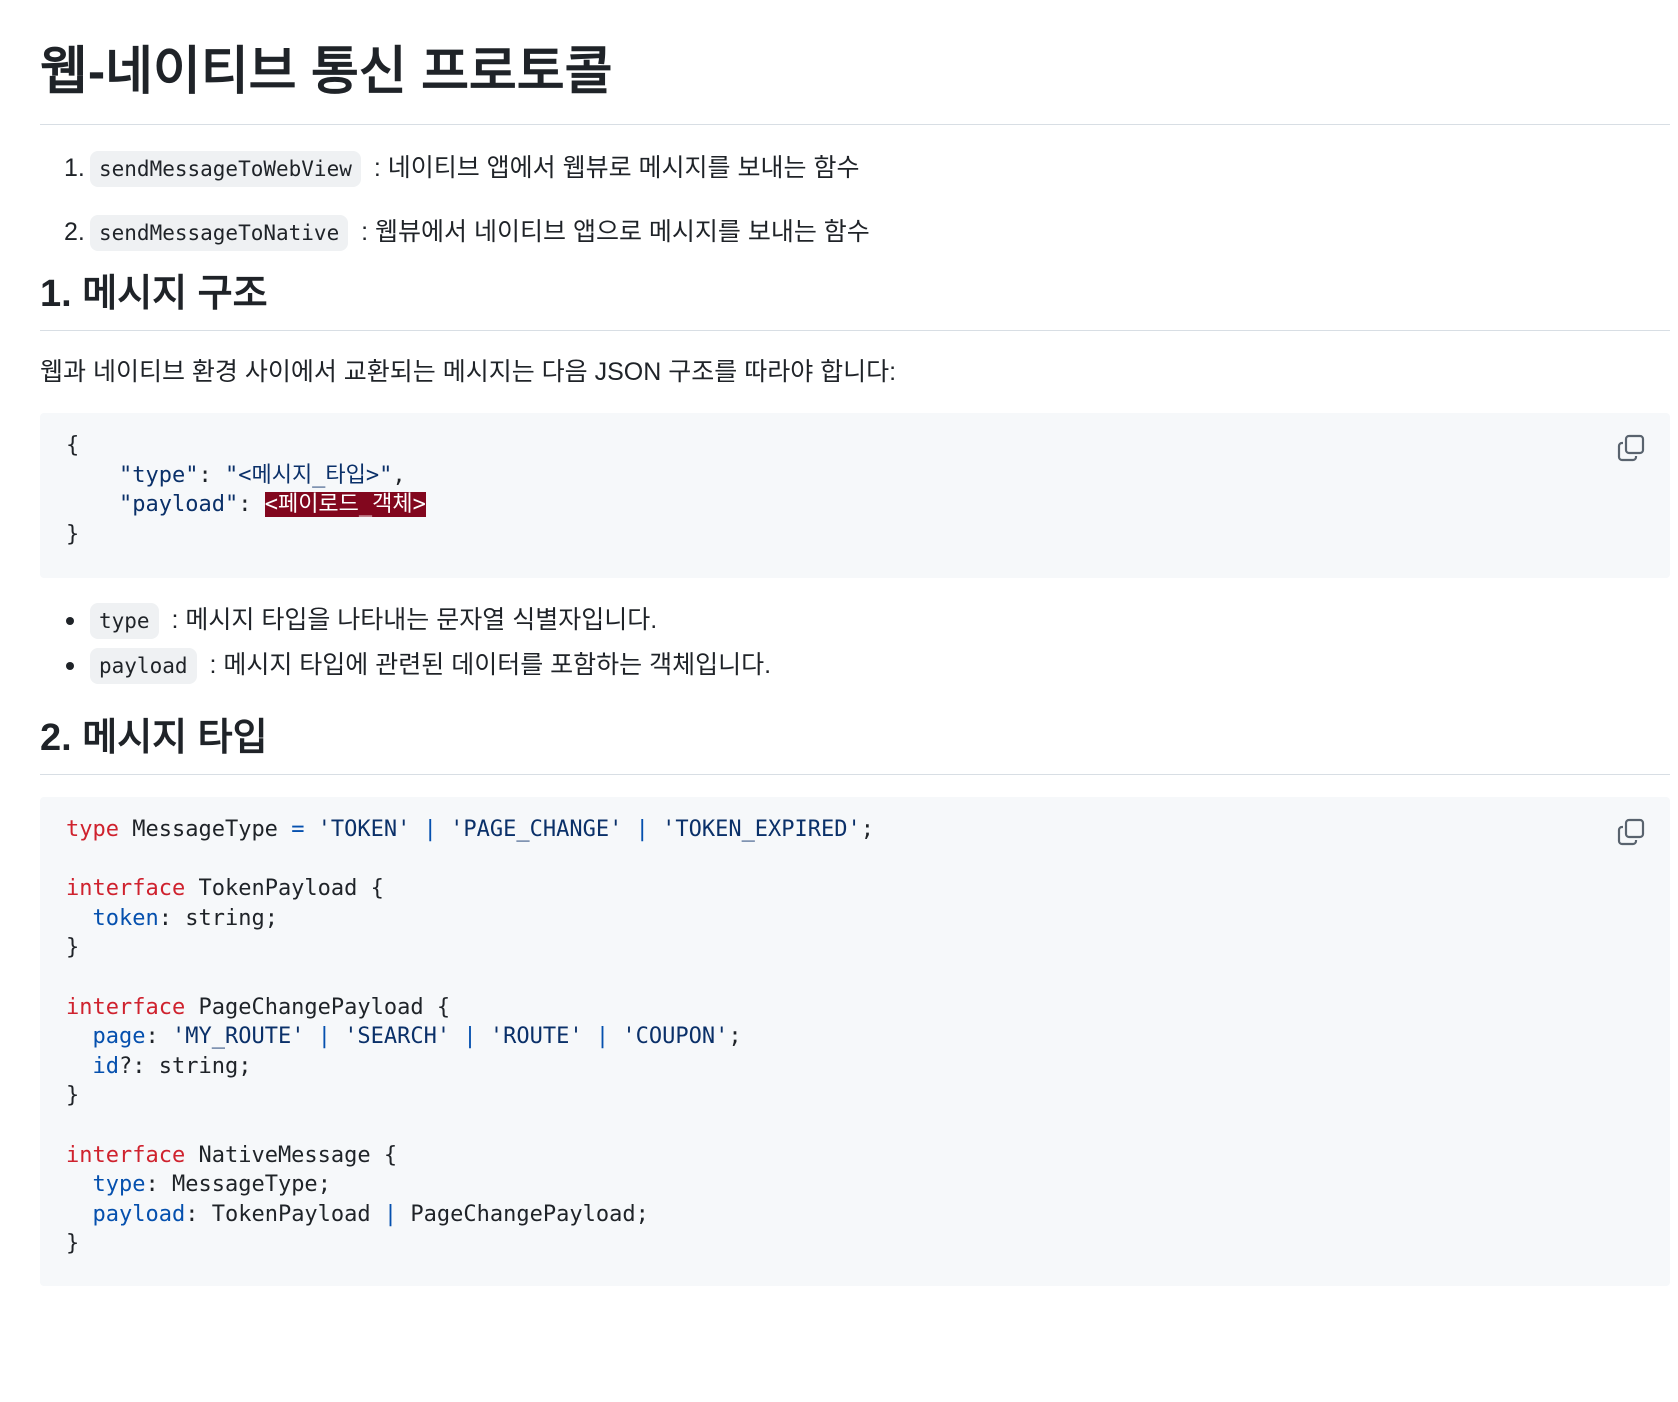 The image size is (1678, 1402). I want to click on list-item: type : 메시지 타입을 나타내는 문자열 식별자입니다., so click(405, 620).